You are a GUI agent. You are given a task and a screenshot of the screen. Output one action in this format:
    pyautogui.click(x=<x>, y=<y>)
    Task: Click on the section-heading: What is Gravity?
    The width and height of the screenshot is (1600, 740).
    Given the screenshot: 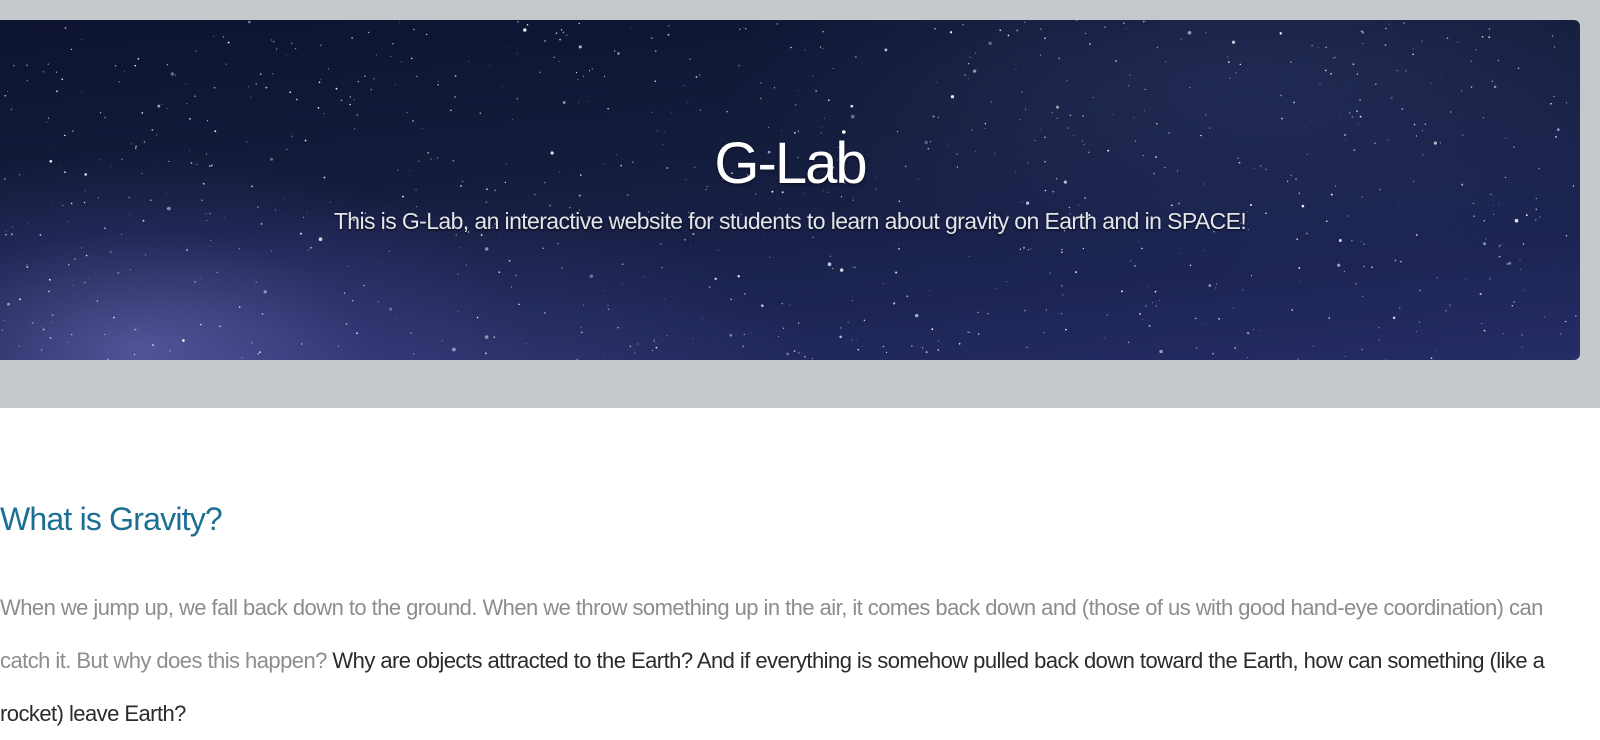 What is the action you would take?
    pyautogui.click(x=111, y=519)
    